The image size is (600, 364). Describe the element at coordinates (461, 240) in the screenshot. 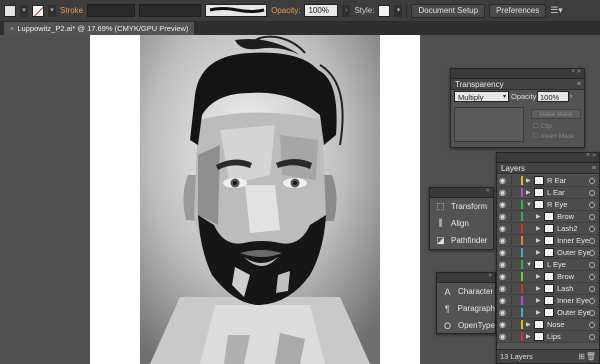

I see `pathfinder-panel-button: ◪ Pathfinder` at that location.